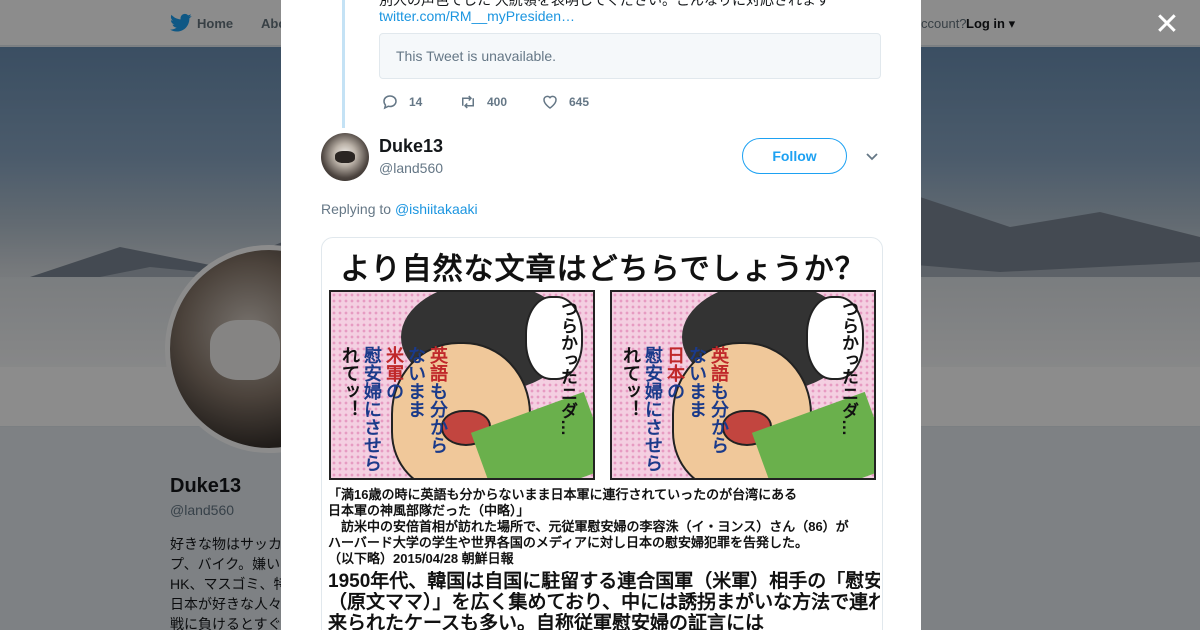 The height and width of the screenshot is (630, 1200). I want to click on avatar-spot, so click(345, 157).